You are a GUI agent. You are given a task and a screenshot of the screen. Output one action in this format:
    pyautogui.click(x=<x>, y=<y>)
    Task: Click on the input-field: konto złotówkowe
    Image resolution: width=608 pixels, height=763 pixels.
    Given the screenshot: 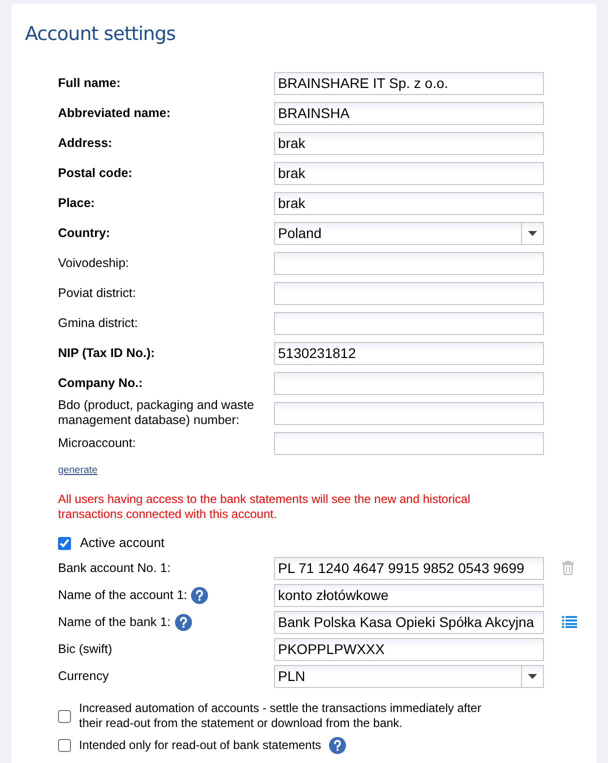 What is the action you would take?
    pyautogui.click(x=409, y=595)
    